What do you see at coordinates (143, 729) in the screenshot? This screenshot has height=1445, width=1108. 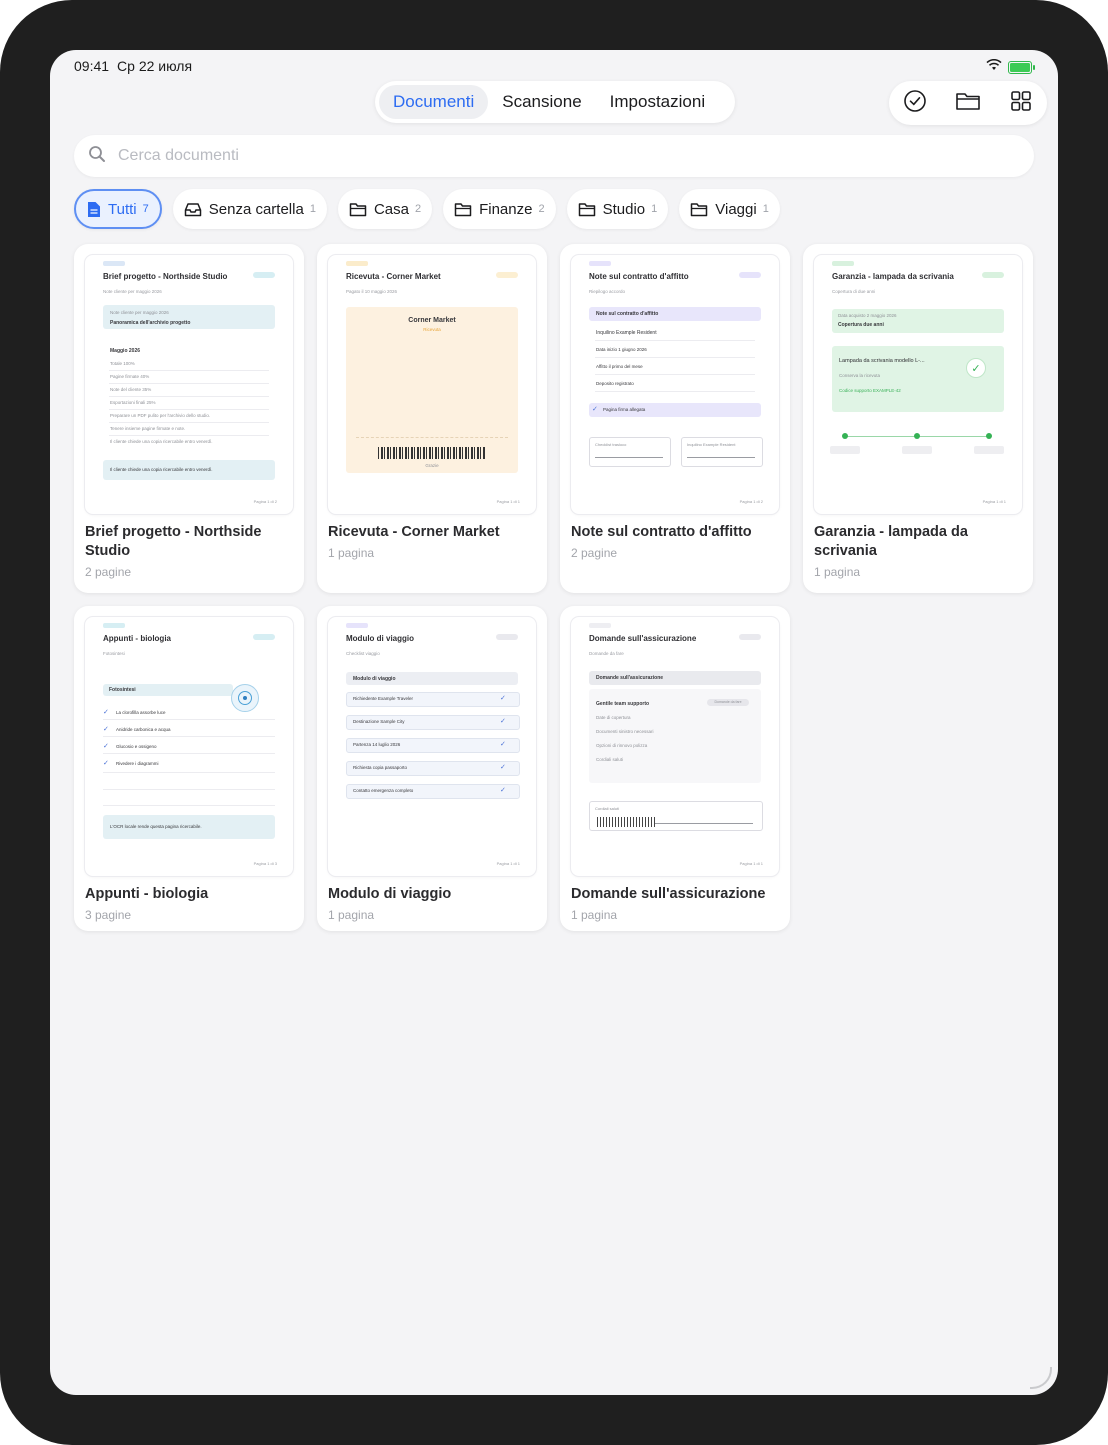 I see `thumb-row: Anidride carbonica e acqua` at bounding box center [143, 729].